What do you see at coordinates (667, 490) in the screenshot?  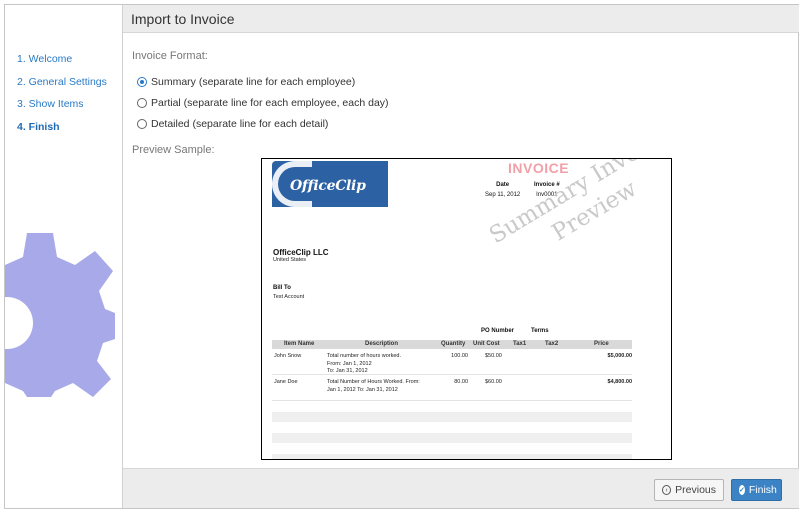 I see `chevron-left-icon: ‹` at bounding box center [667, 490].